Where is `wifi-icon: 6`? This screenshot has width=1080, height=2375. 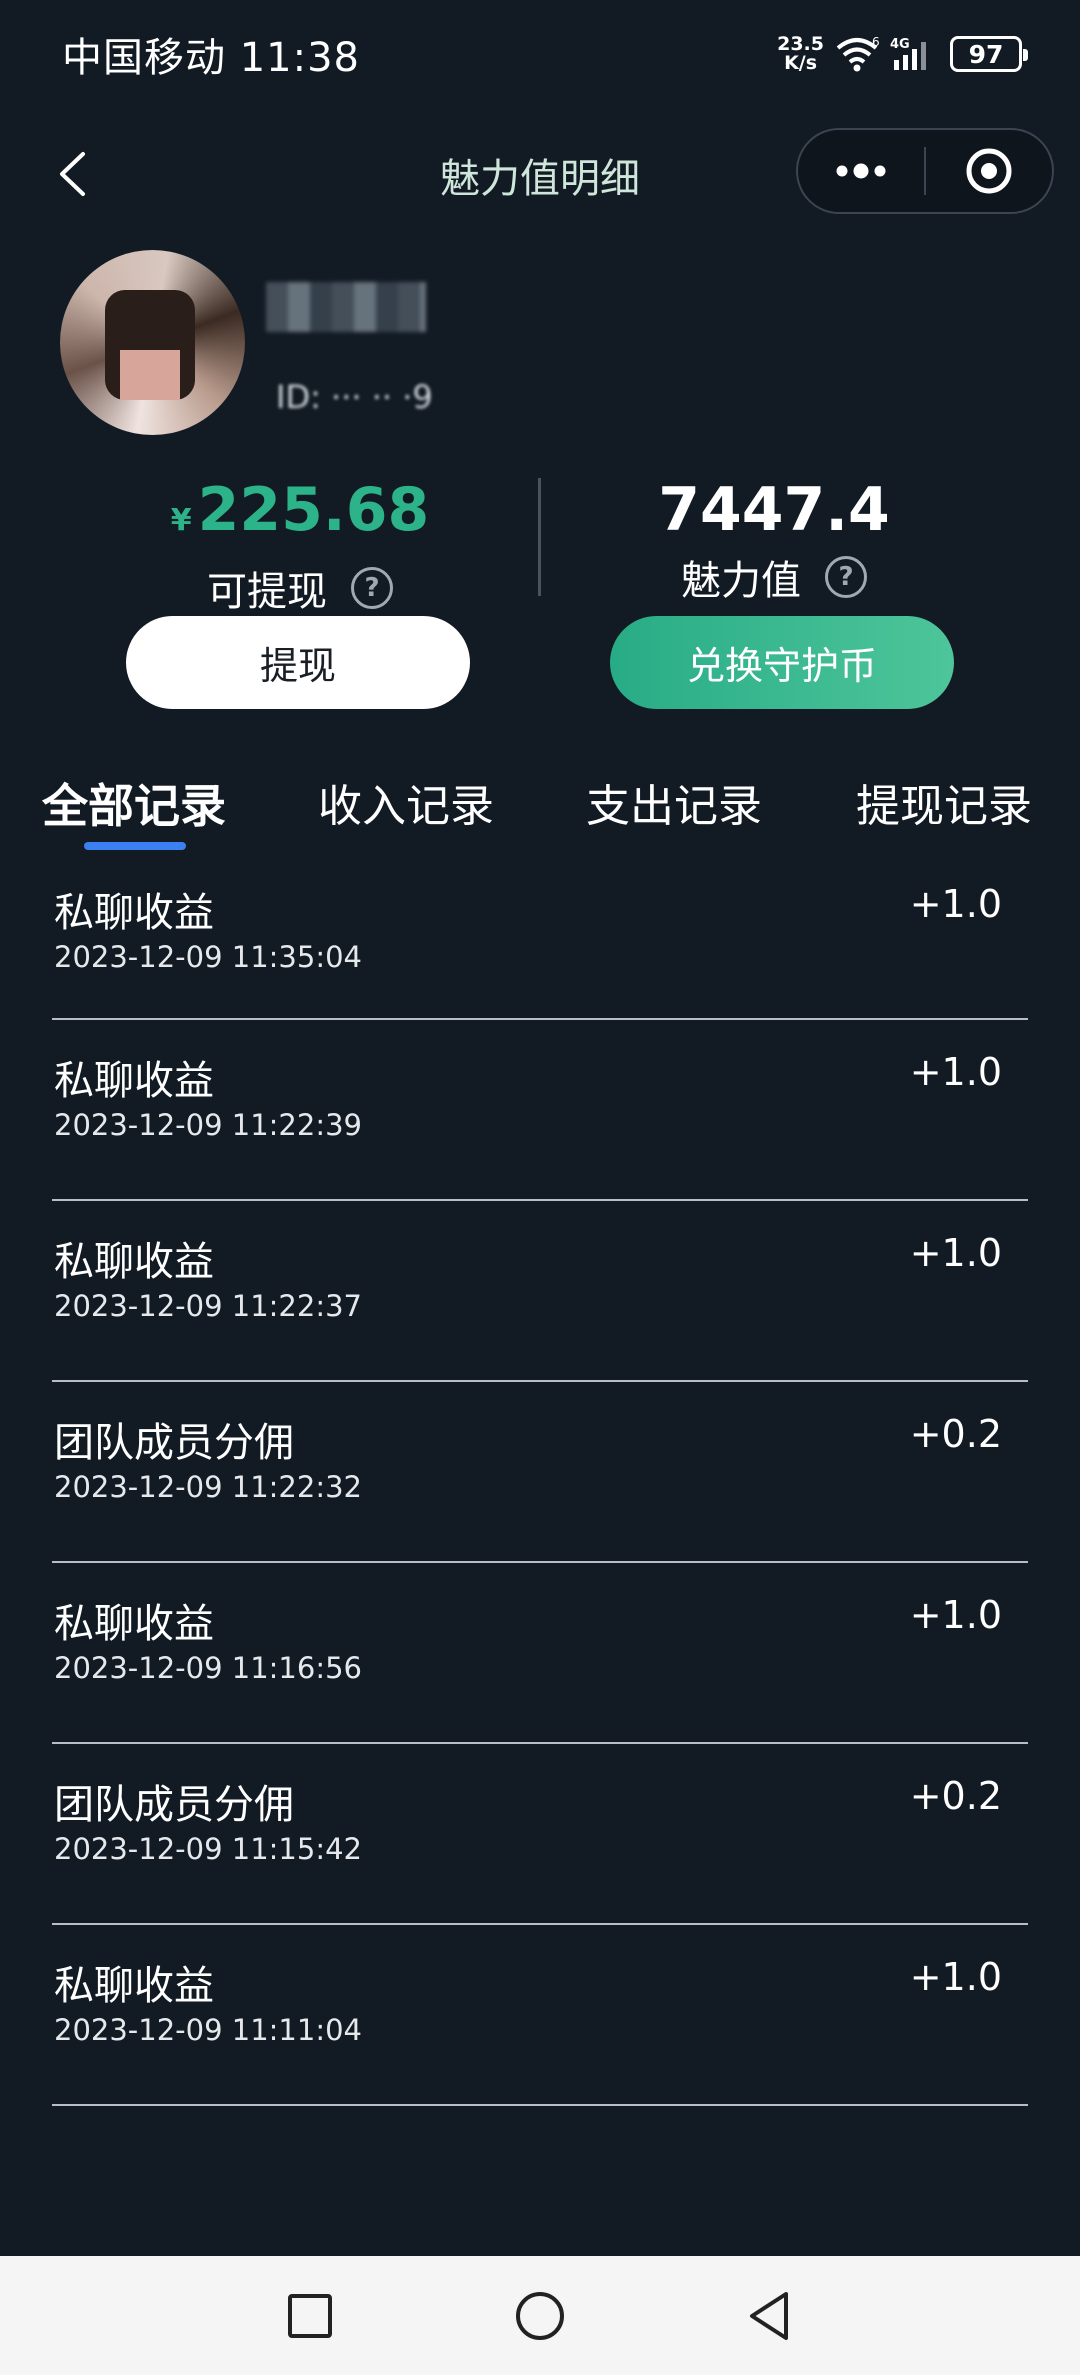
wifi-icon: 6 is located at coordinates (857, 54).